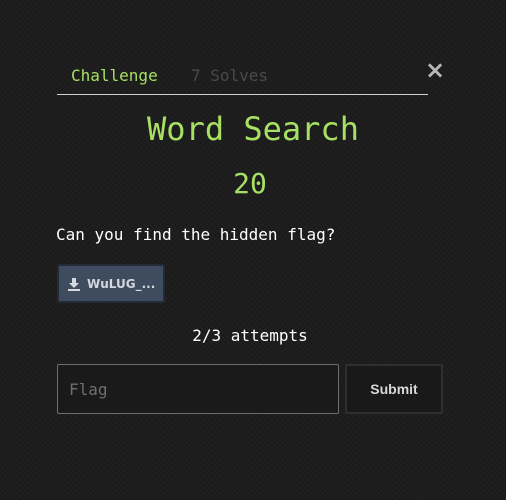 The image size is (506, 500). What do you see at coordinates (198, 389) in the screenshot?
I see `flag-input` at bounding box center [198, 389].